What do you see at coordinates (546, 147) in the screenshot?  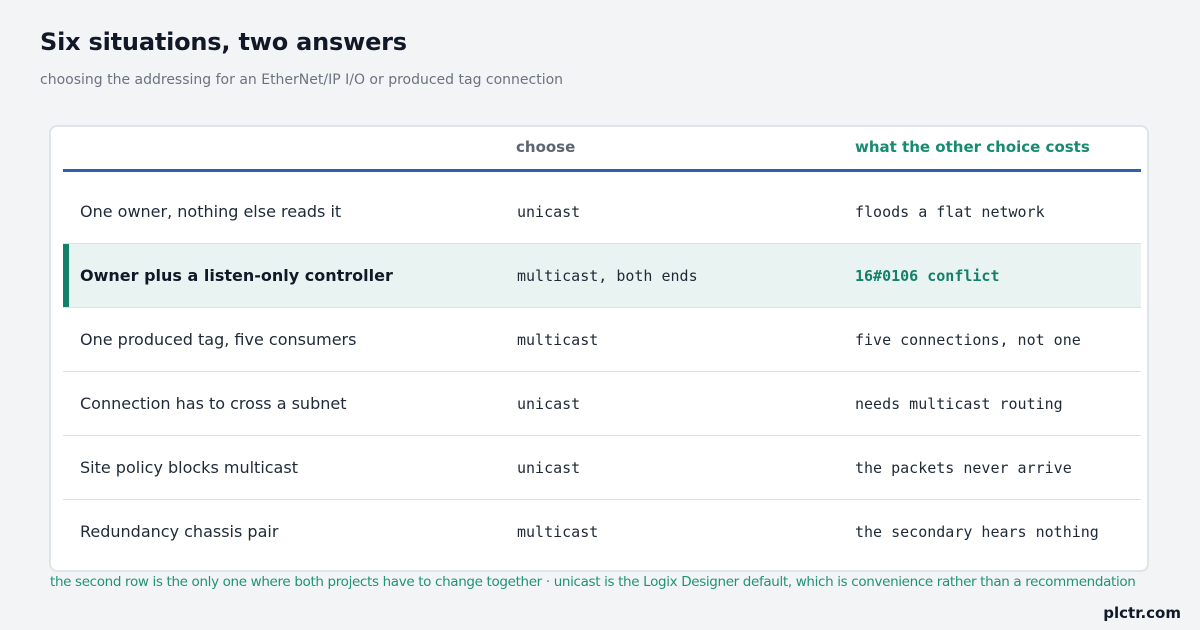 I see `header-choose: choose` at bounding box center [546, 147].